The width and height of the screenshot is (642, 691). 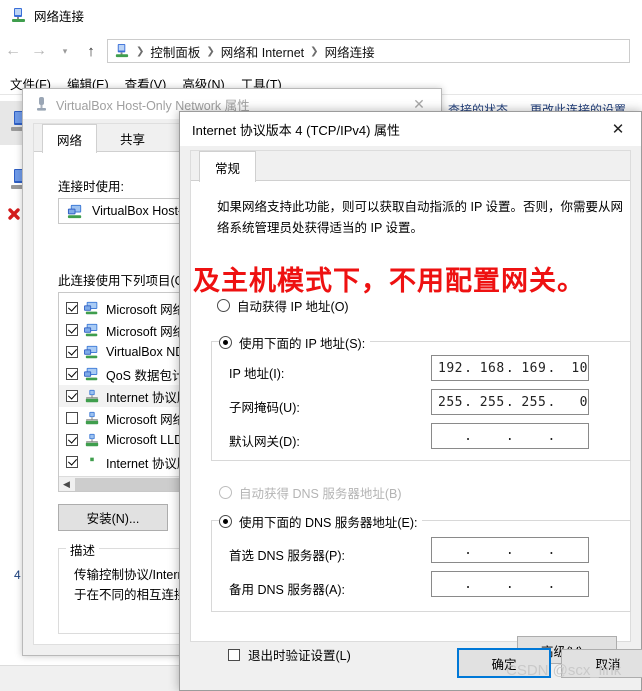 I want to click on radio-label: 自动获得 DNS 服务器地址(B), so click(x=320, y=494).